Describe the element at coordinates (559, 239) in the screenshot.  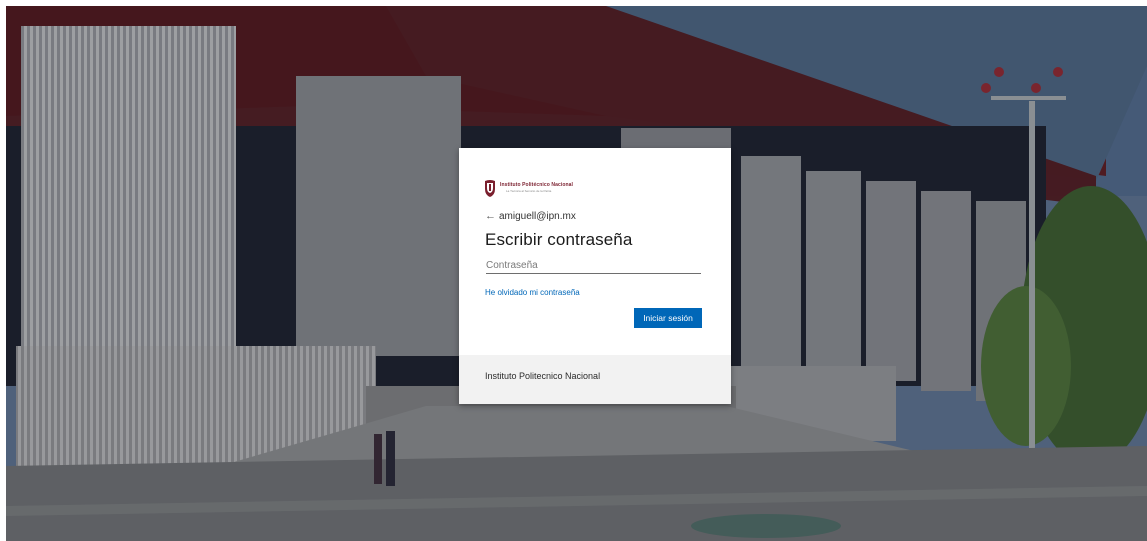
I see `page-title: Escribir contraseña` at that location.